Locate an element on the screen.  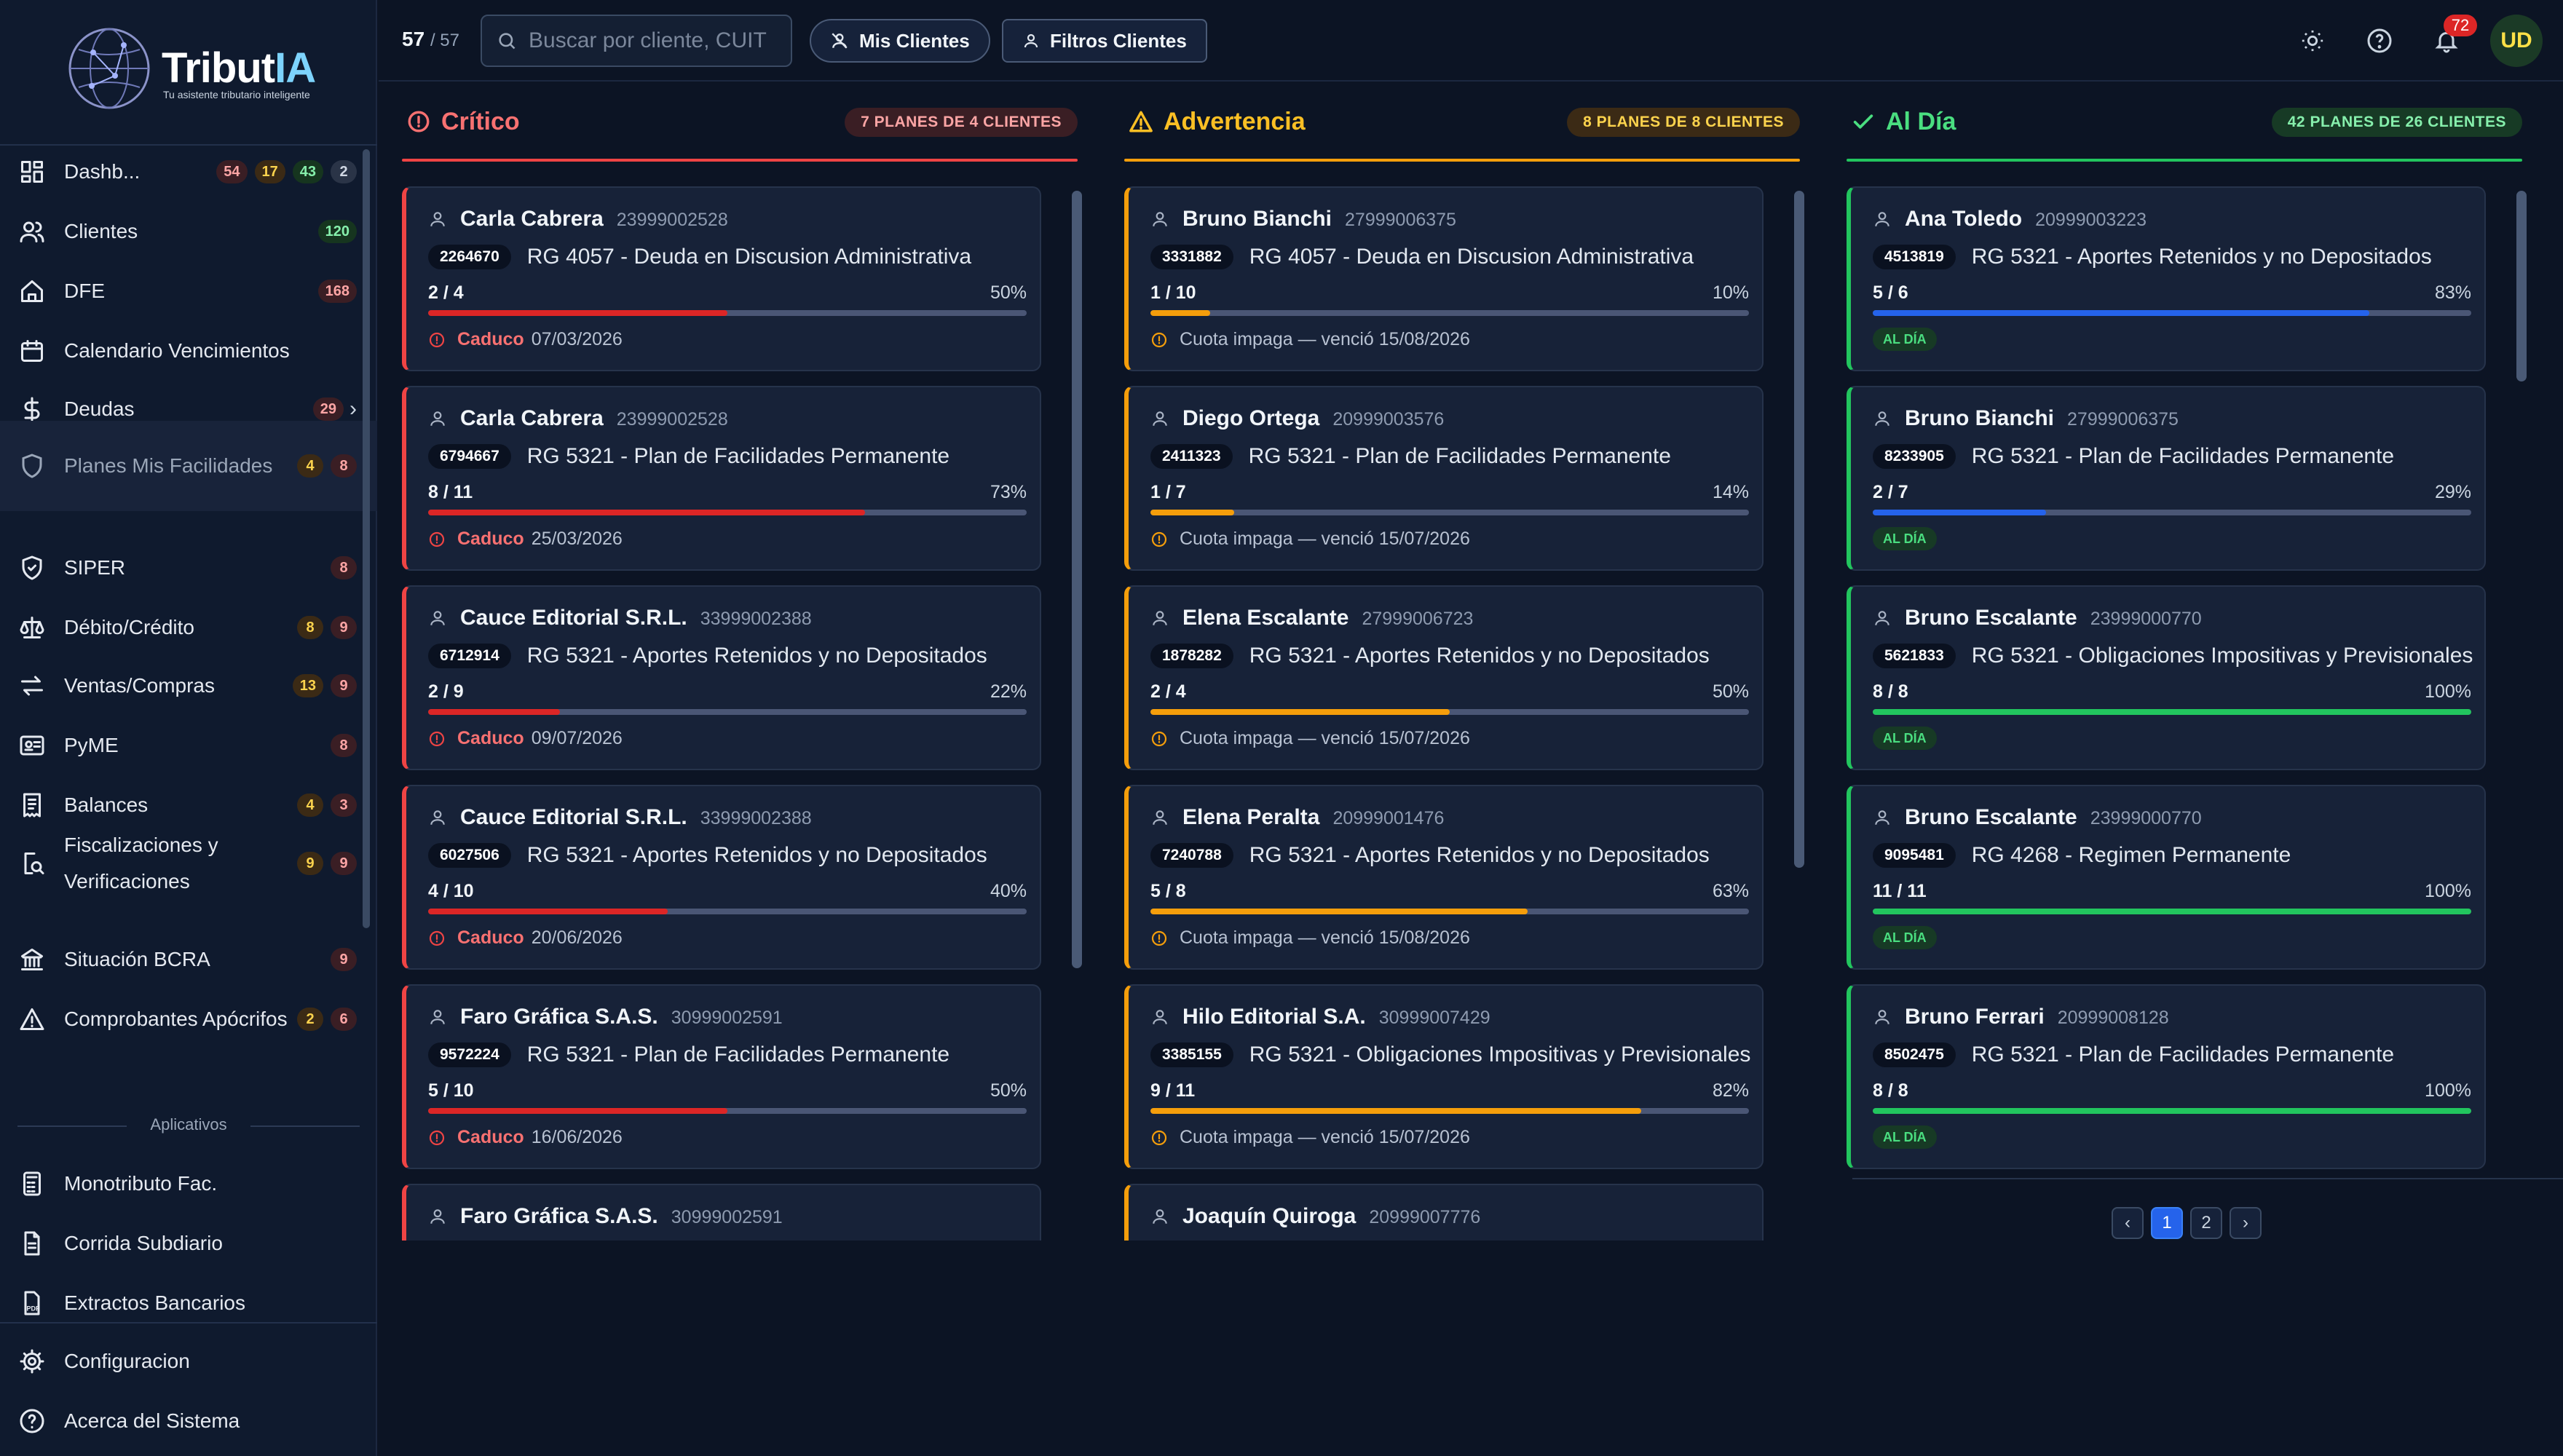
client-name: Elena Peralta 20999001476 is located at coordinates (1313, 817).